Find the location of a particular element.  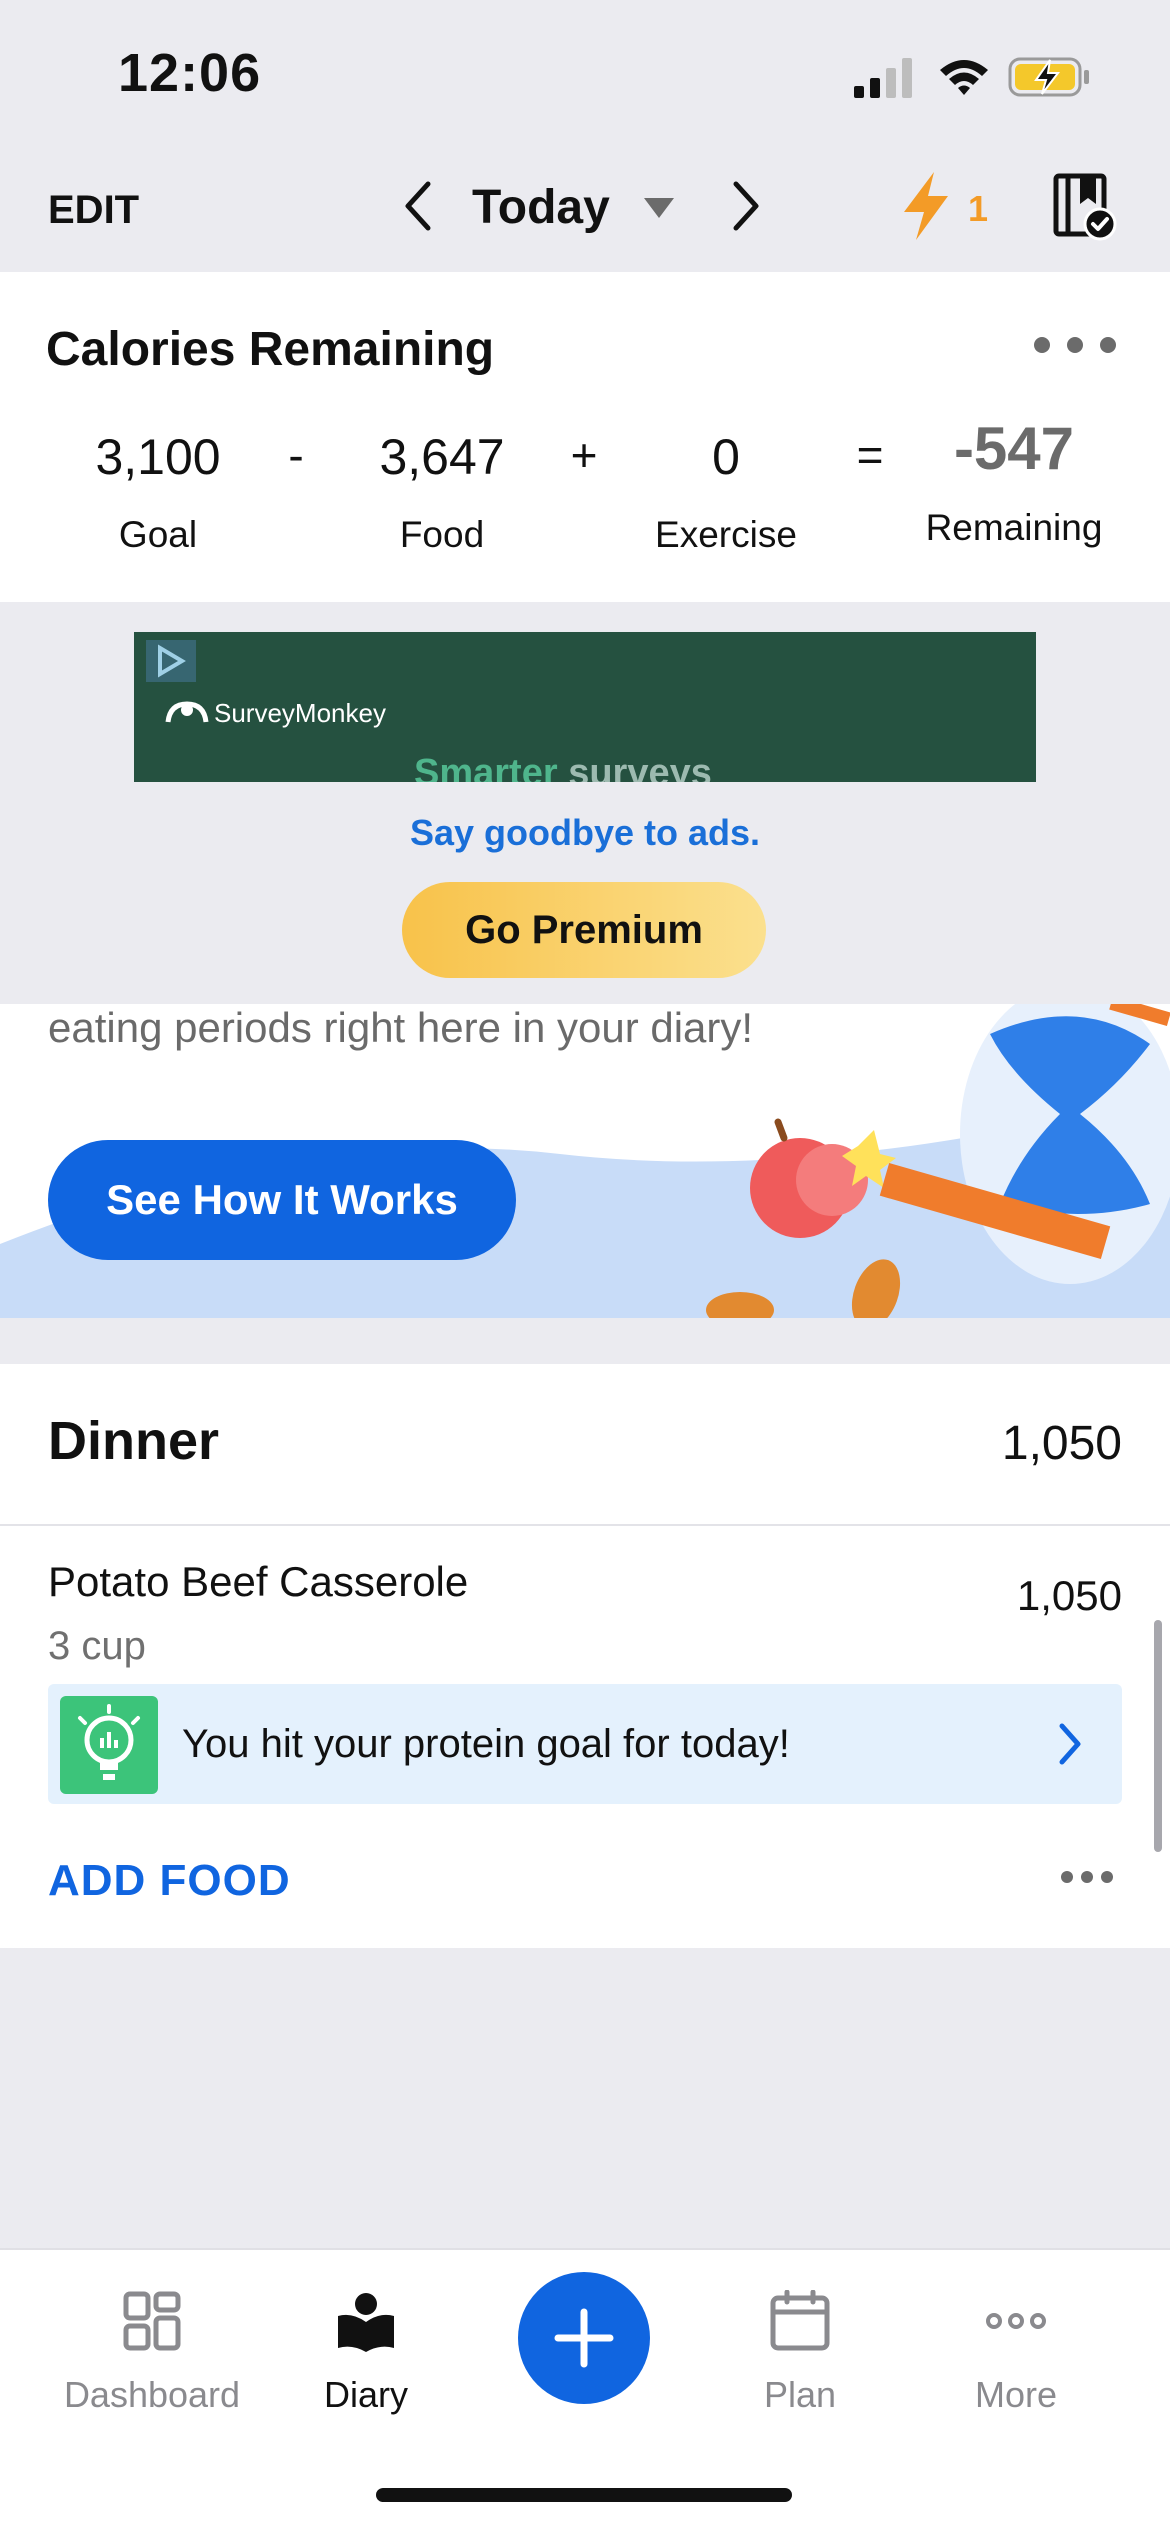

tab-more-label: More is located at coordinates (1016, 2394).